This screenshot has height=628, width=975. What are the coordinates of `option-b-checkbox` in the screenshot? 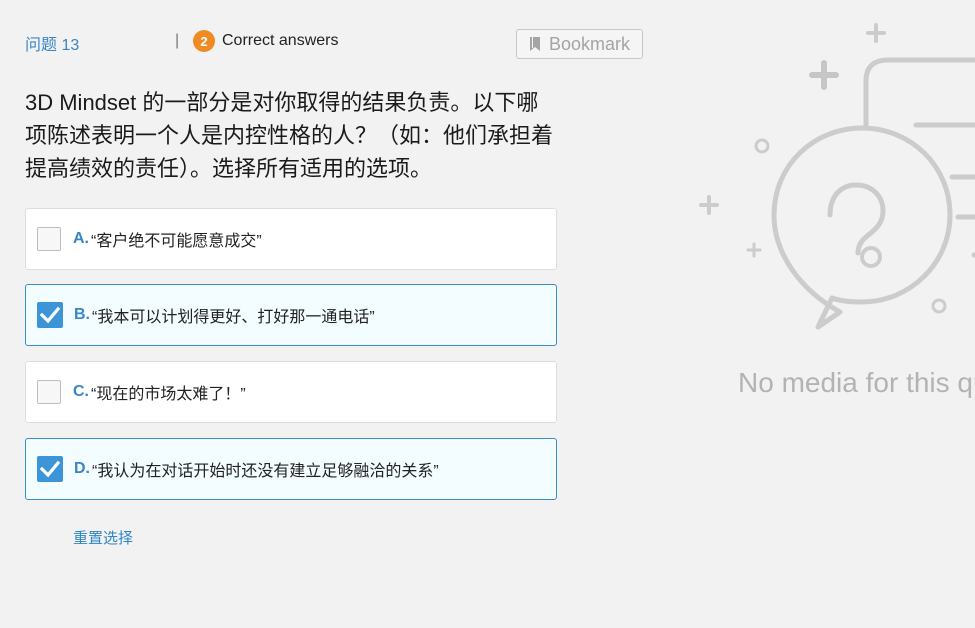 It's located at (50, 315).